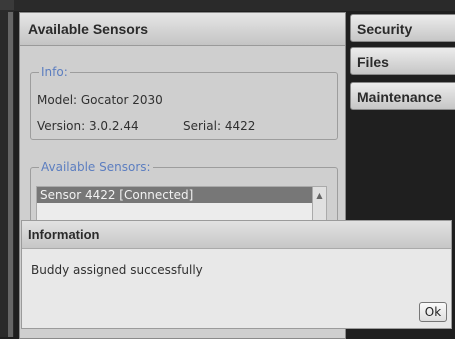  What do you see at coordinates (7, 5) in the screenshot?
I see `left-edge-header` at bounding box center [7, 5].